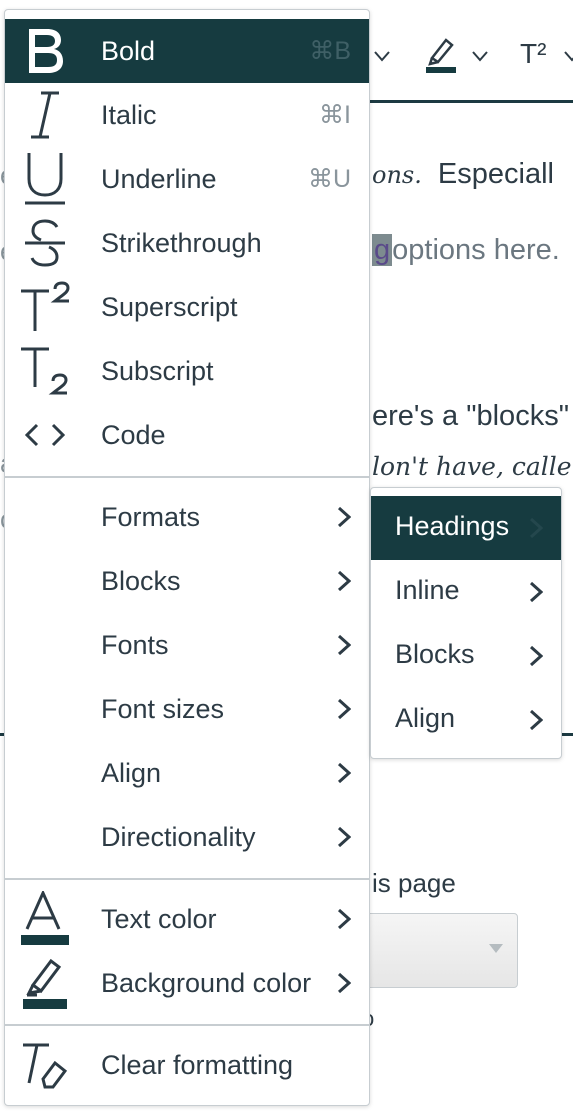  Describe the element at coordinates (439, 950) in the screenshot. I see `page-option-select` at that location.